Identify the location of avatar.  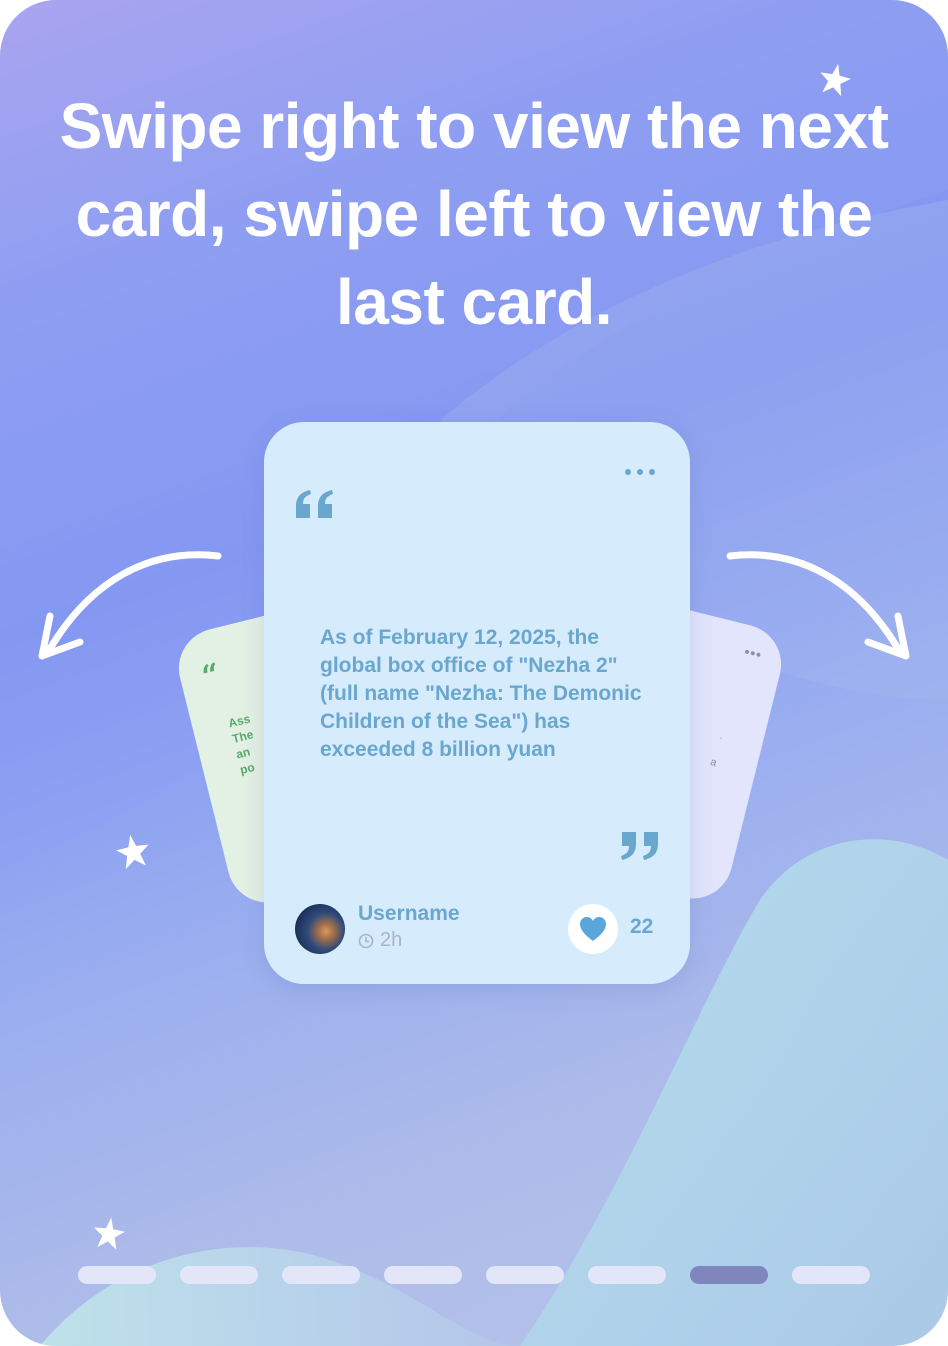
(320, 929).